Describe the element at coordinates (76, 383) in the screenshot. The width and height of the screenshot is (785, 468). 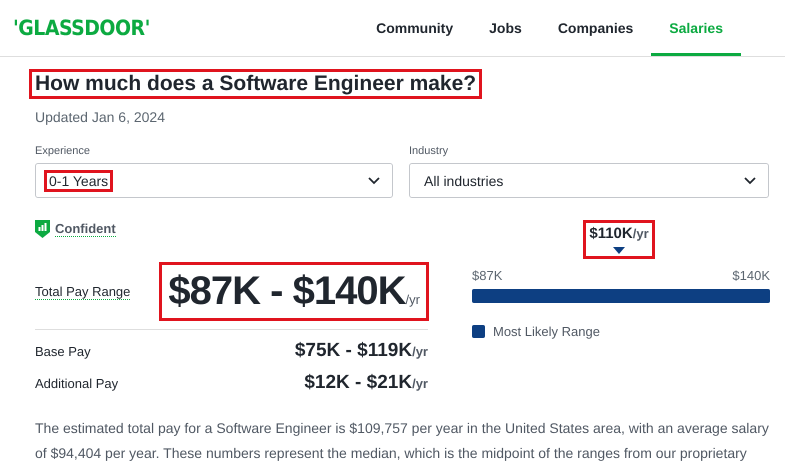
I see `pay-label: Additional Pay` at that location.